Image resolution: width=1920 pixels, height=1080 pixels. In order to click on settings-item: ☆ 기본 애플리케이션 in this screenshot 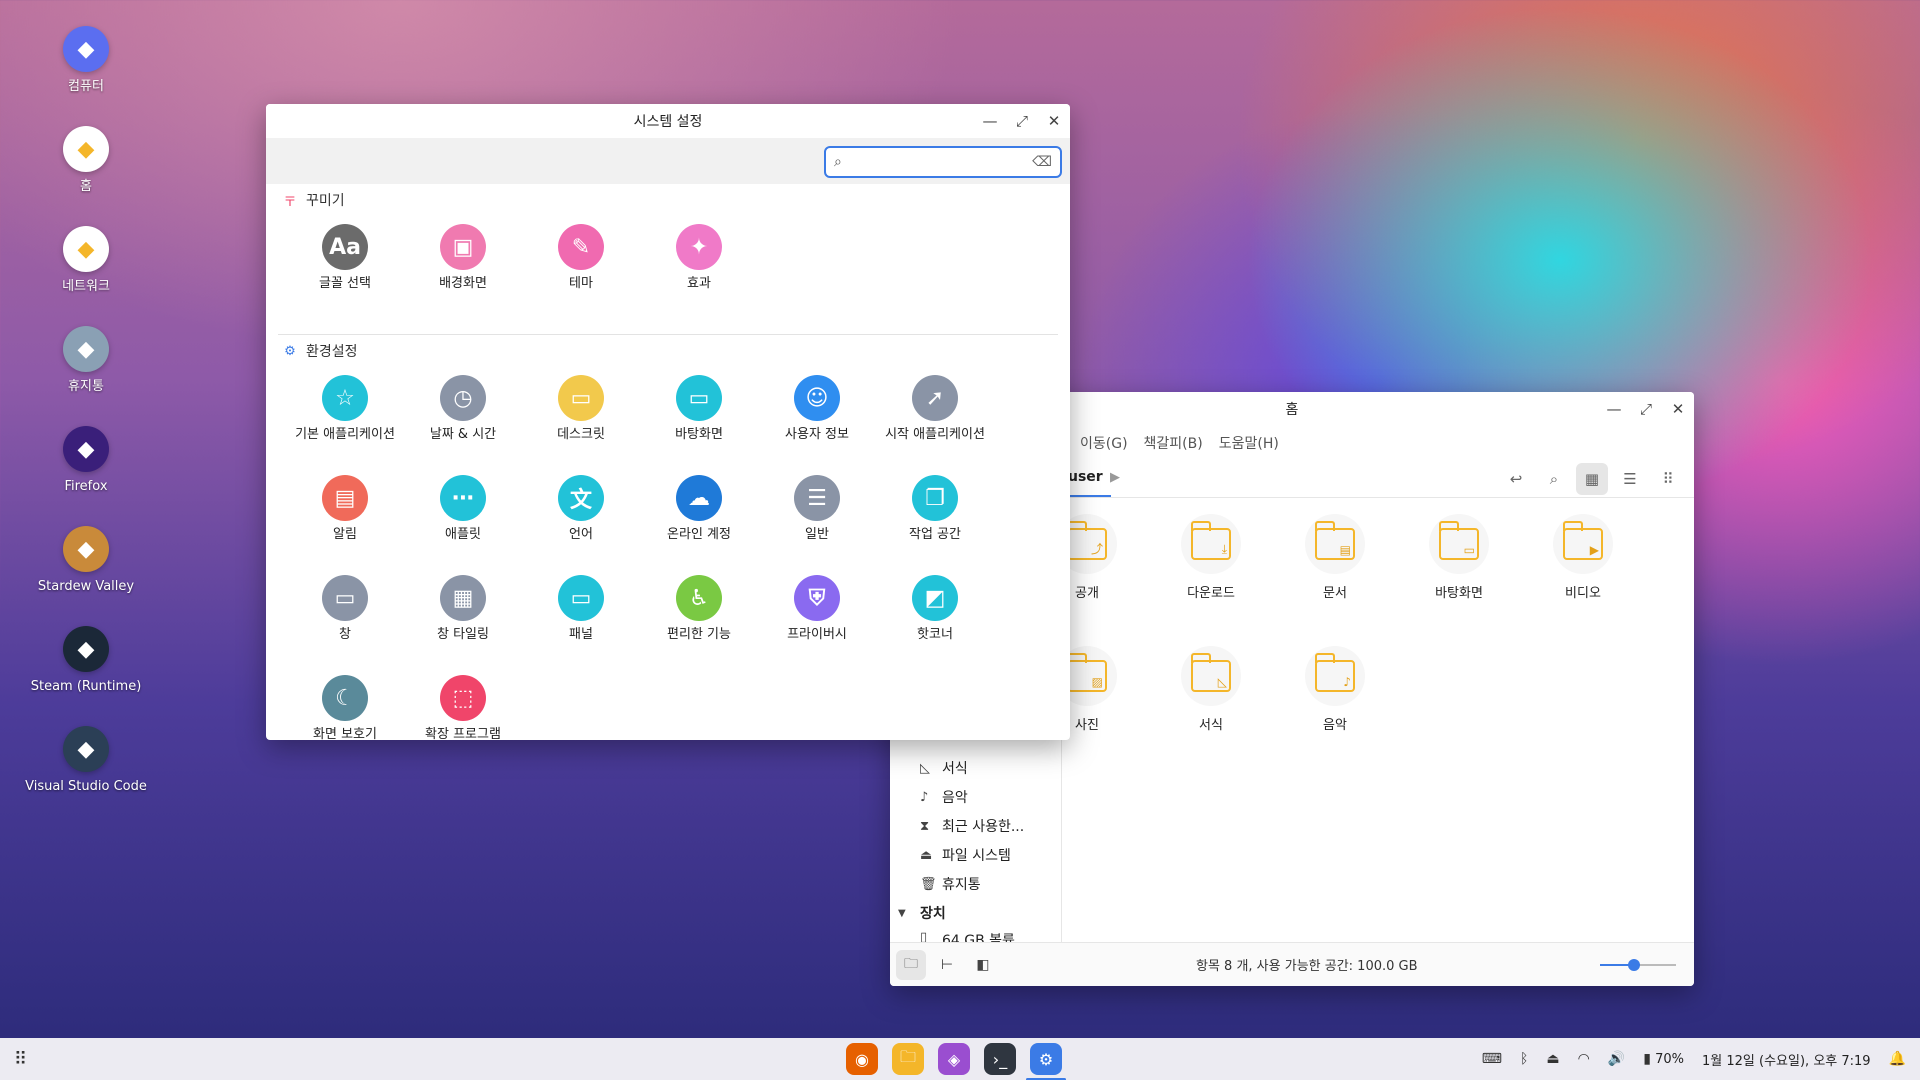, I will do `click(345, 417)`.